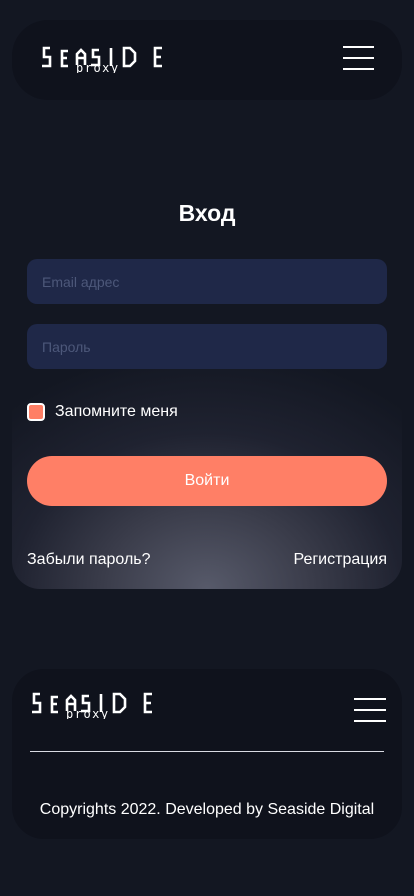  What do you see at coordinates (207, 481) in the screenshot?
I see `login-submit-button: Войти` at bounding box center [207, 481].